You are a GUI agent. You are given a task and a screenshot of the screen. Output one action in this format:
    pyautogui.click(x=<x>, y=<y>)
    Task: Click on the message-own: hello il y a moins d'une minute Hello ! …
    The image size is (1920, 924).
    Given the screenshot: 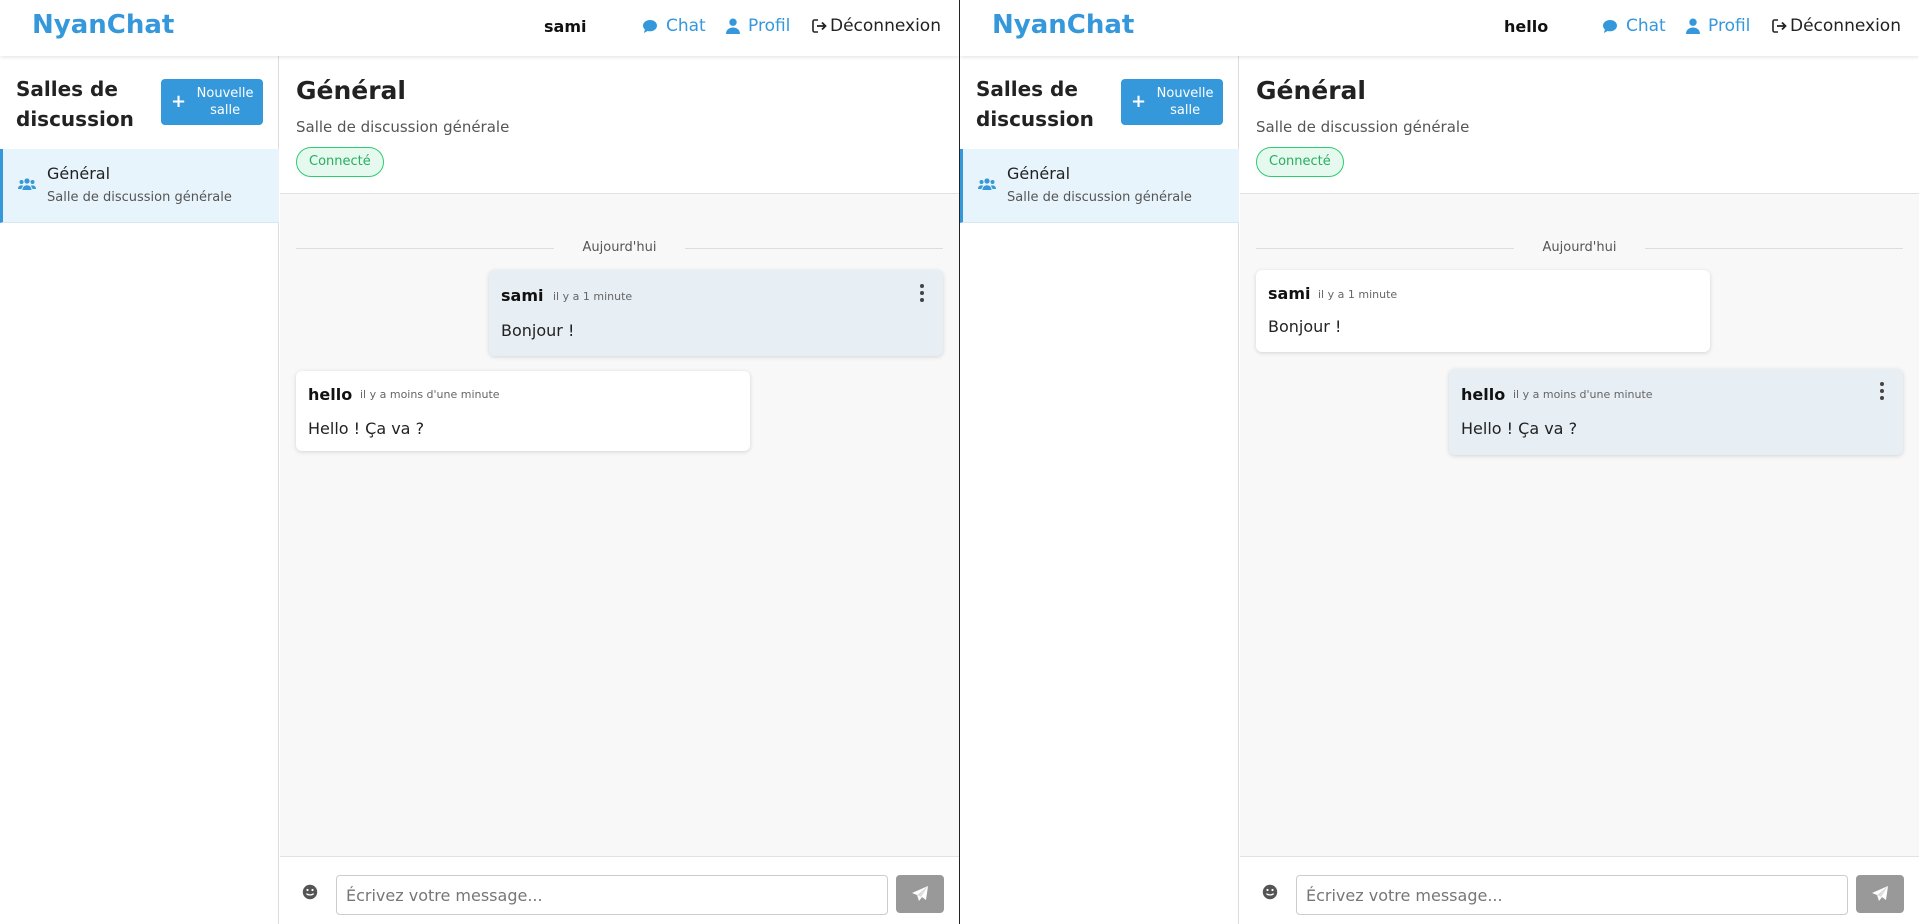 What is the action you would take?
    pyautogui.click(x=1676, y=412)
    